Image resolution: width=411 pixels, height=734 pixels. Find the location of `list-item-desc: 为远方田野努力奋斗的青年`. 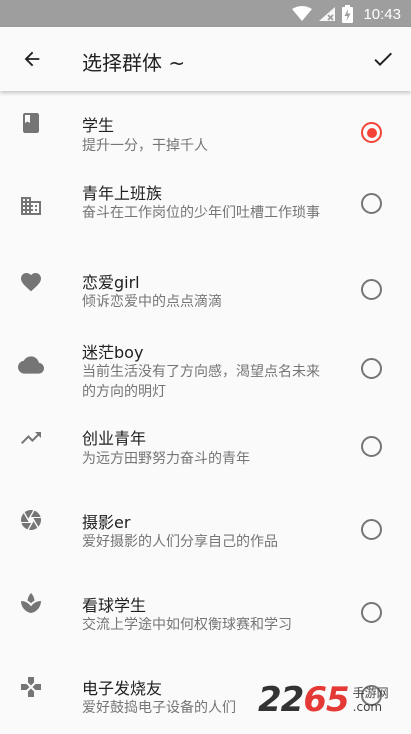

list-item-desc: 为远方田野努力奋斗的青年 is located at coordinates (166, 459).